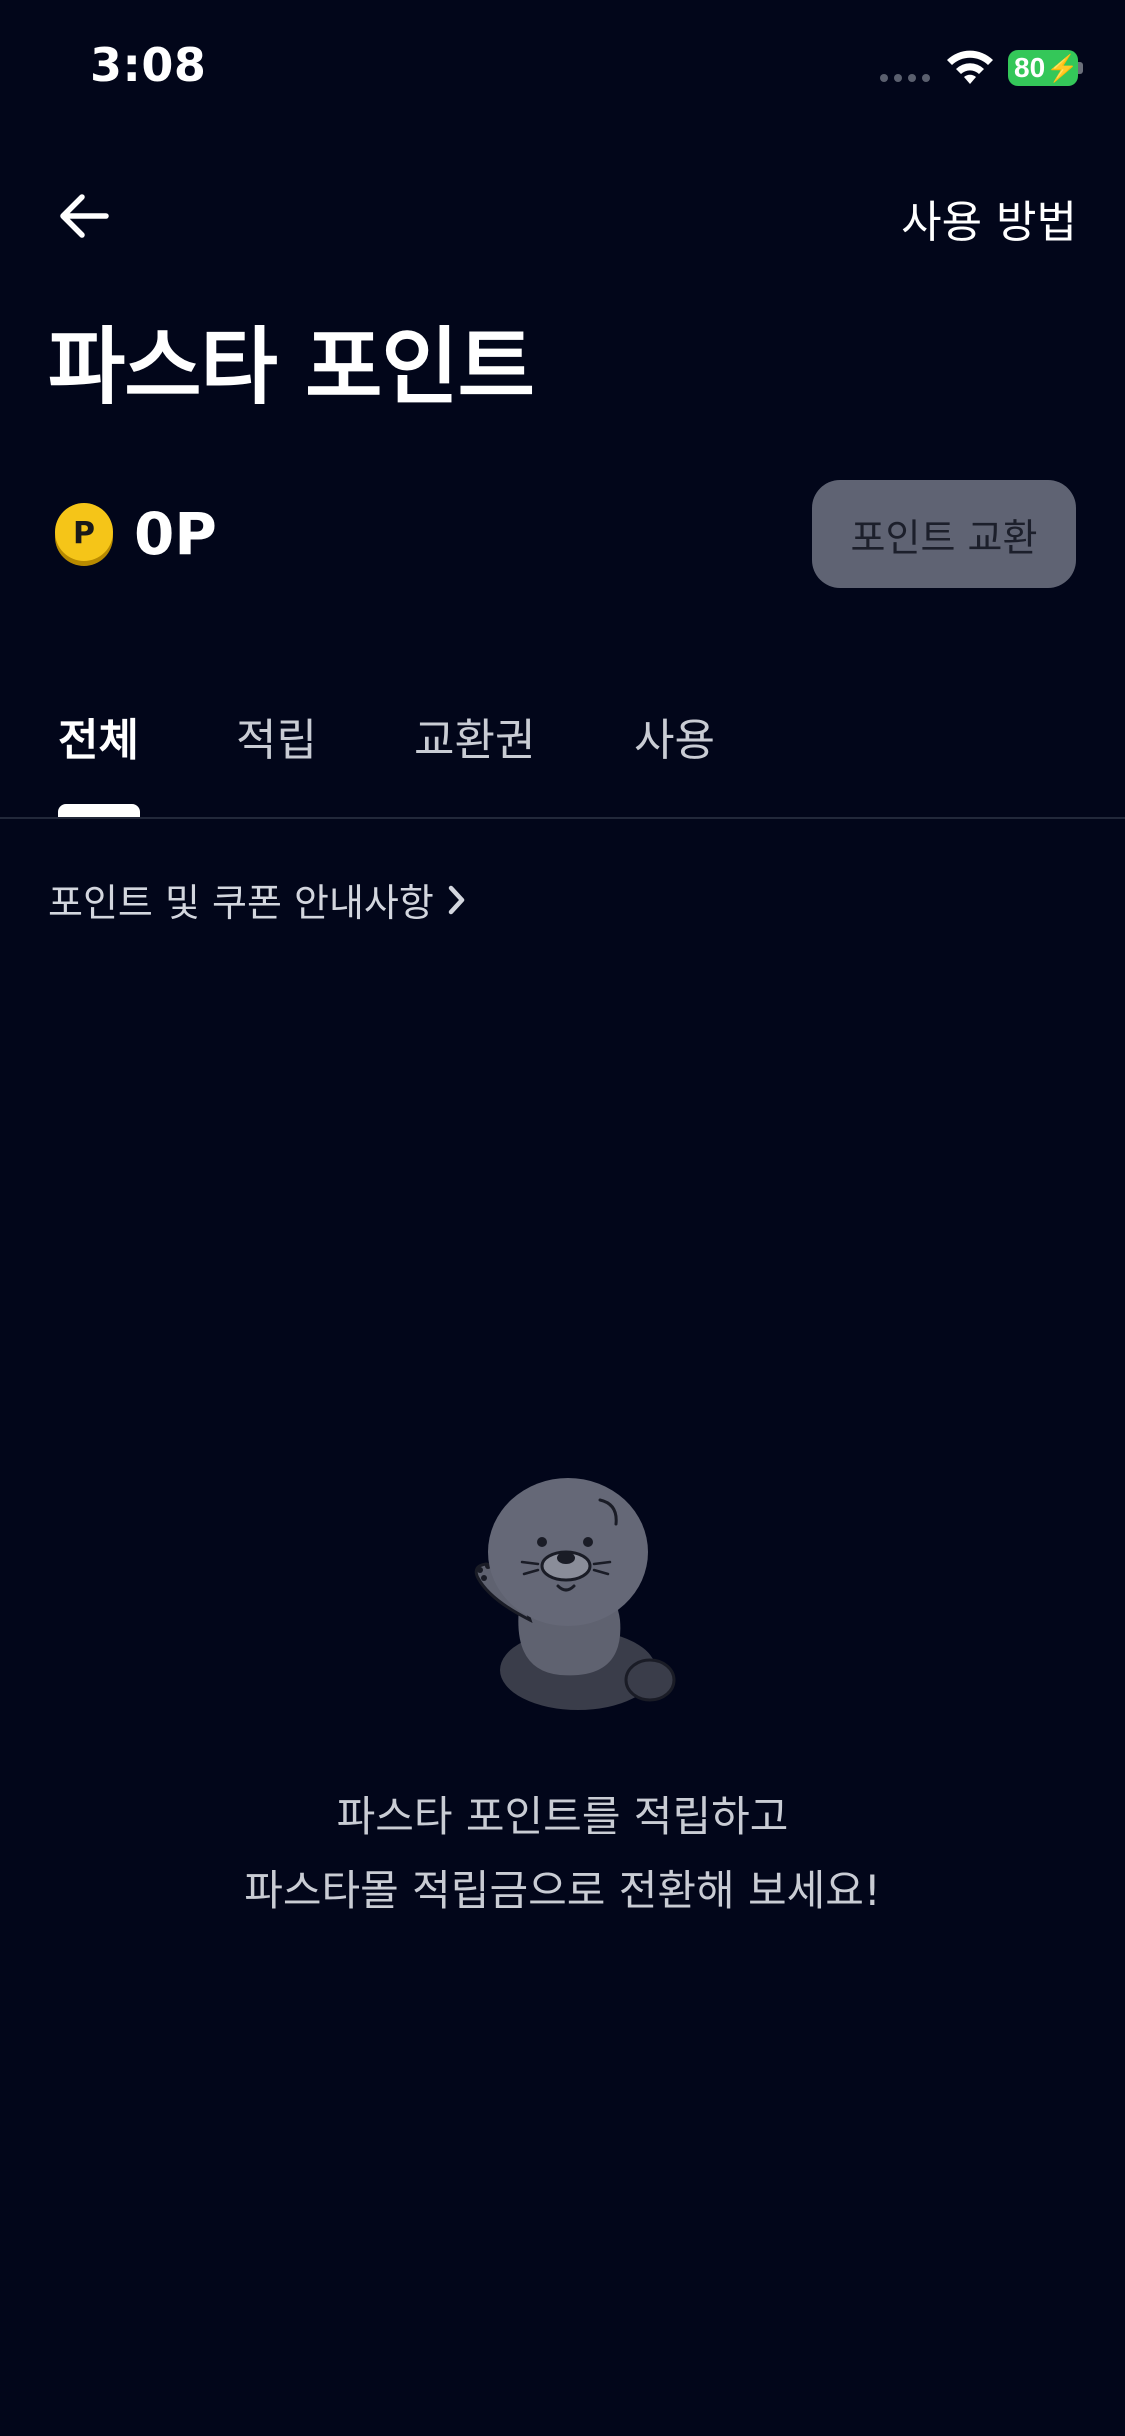  I want to click on tab-used: 사용, so click(674, 736).